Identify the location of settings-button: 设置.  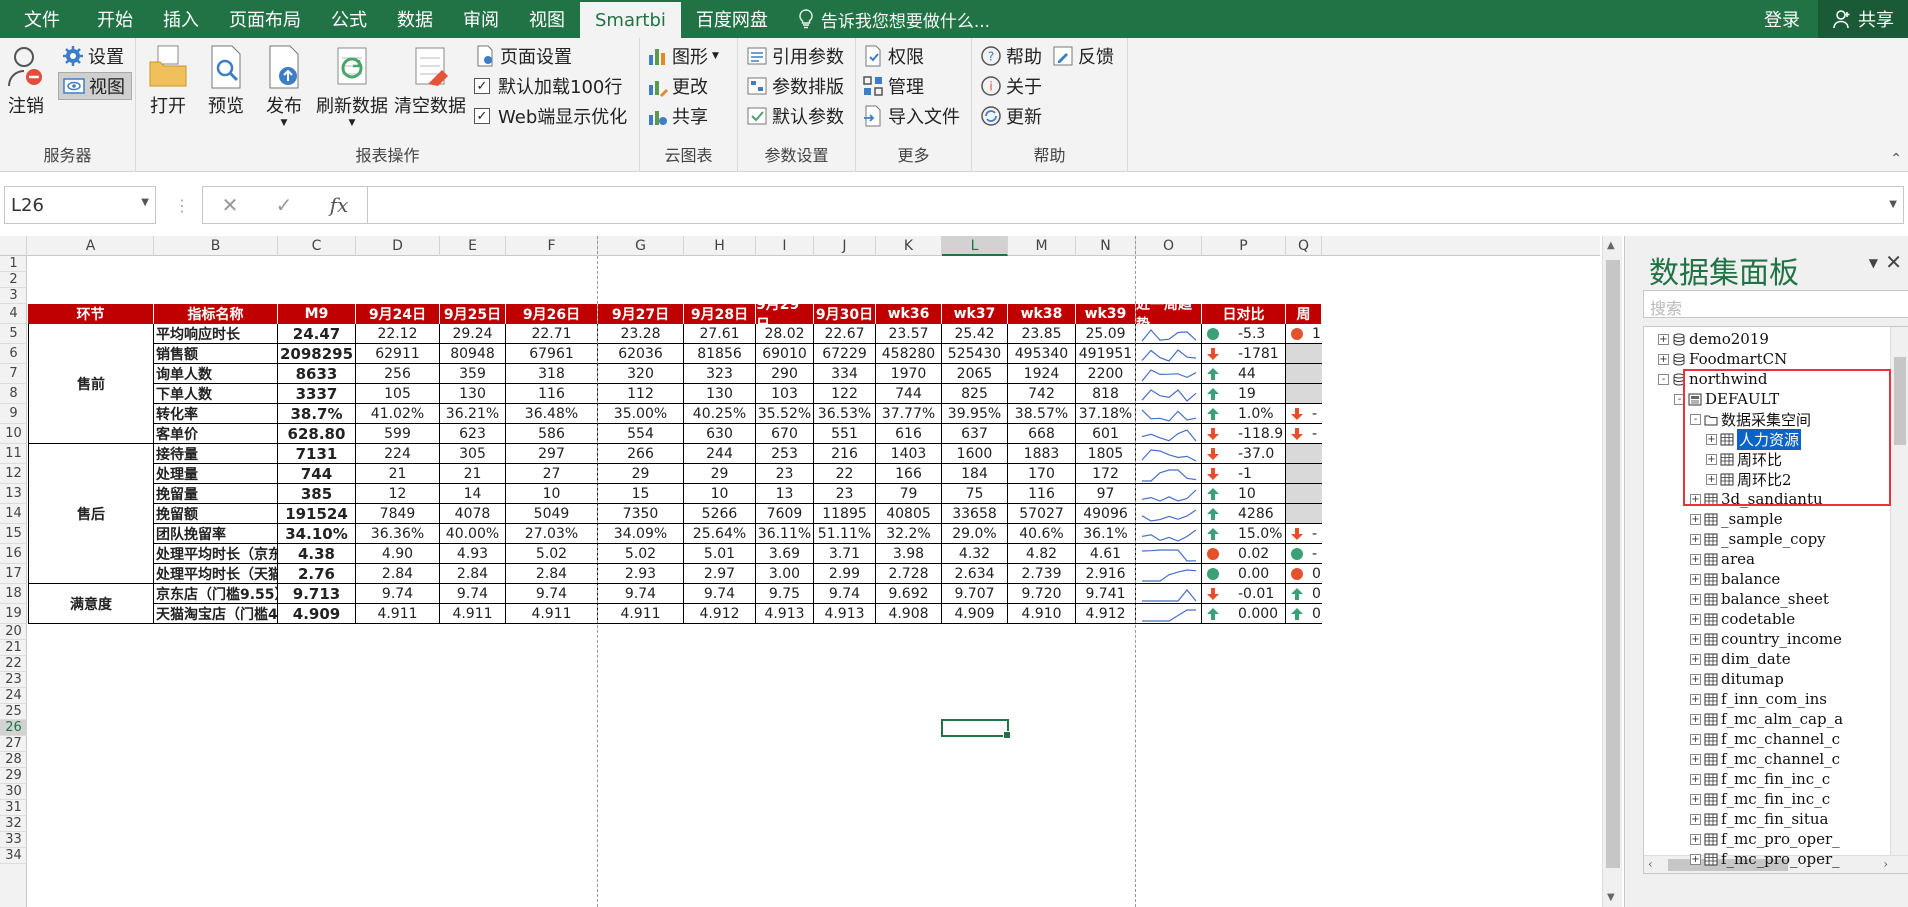
(93, 56).